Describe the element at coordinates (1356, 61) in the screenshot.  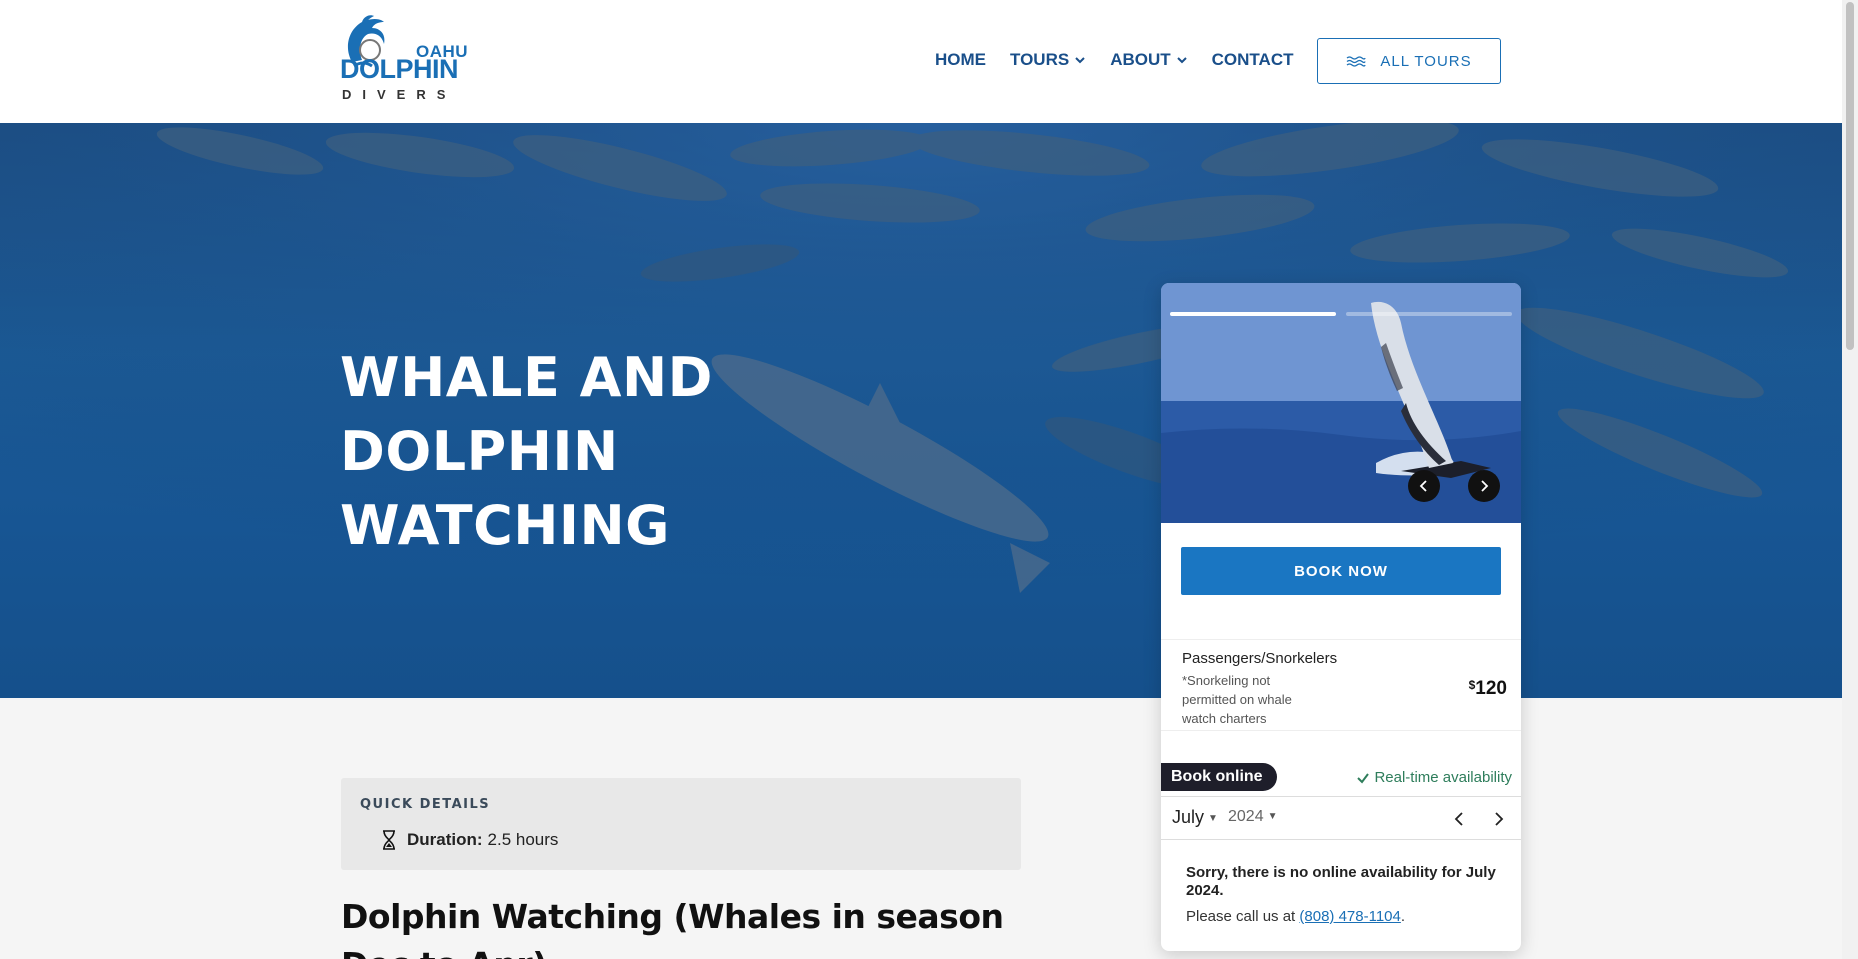
I see `waves-icon` at that location.